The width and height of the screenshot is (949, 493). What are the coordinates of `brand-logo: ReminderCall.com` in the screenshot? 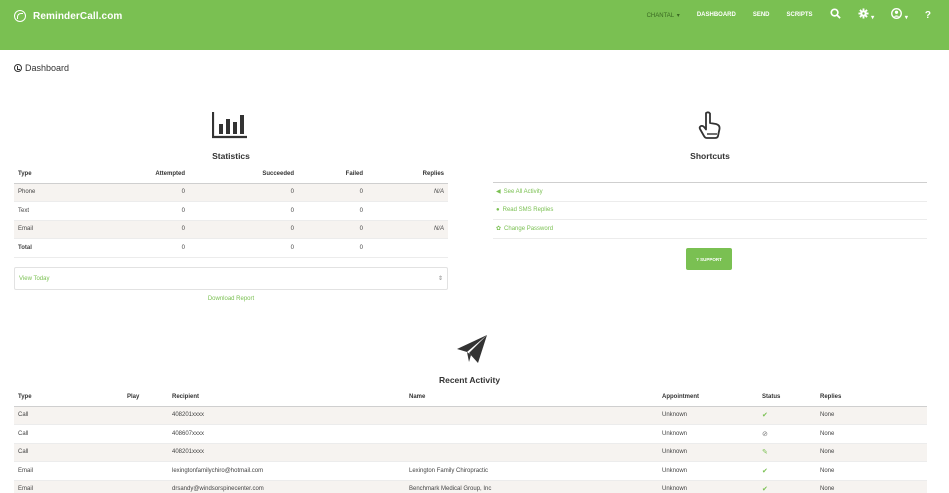 It's located at (68, 16).